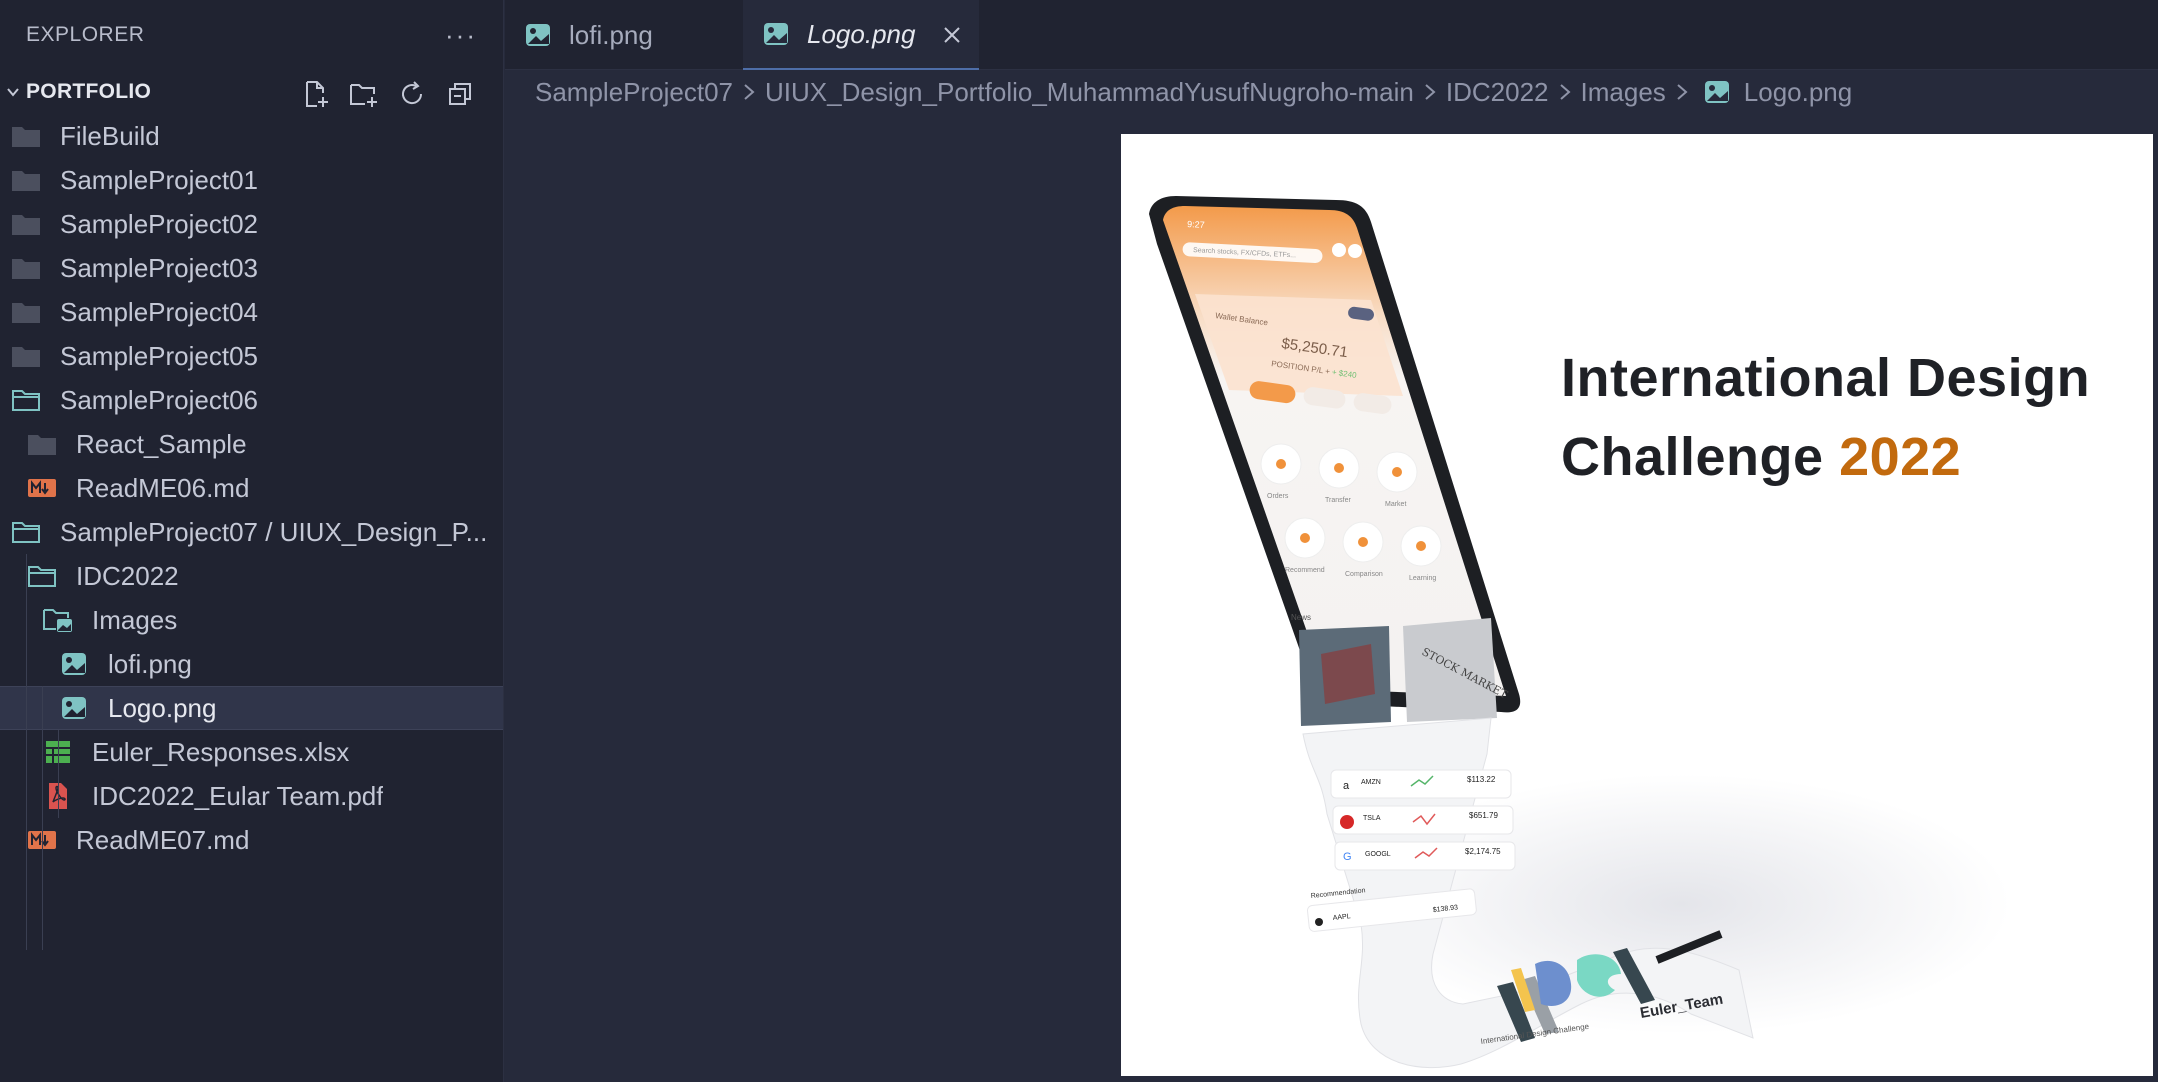 The width and height of the screenshot is (2158, 1082). I want to click on tab-label: Logo.png, so click(861, 33).